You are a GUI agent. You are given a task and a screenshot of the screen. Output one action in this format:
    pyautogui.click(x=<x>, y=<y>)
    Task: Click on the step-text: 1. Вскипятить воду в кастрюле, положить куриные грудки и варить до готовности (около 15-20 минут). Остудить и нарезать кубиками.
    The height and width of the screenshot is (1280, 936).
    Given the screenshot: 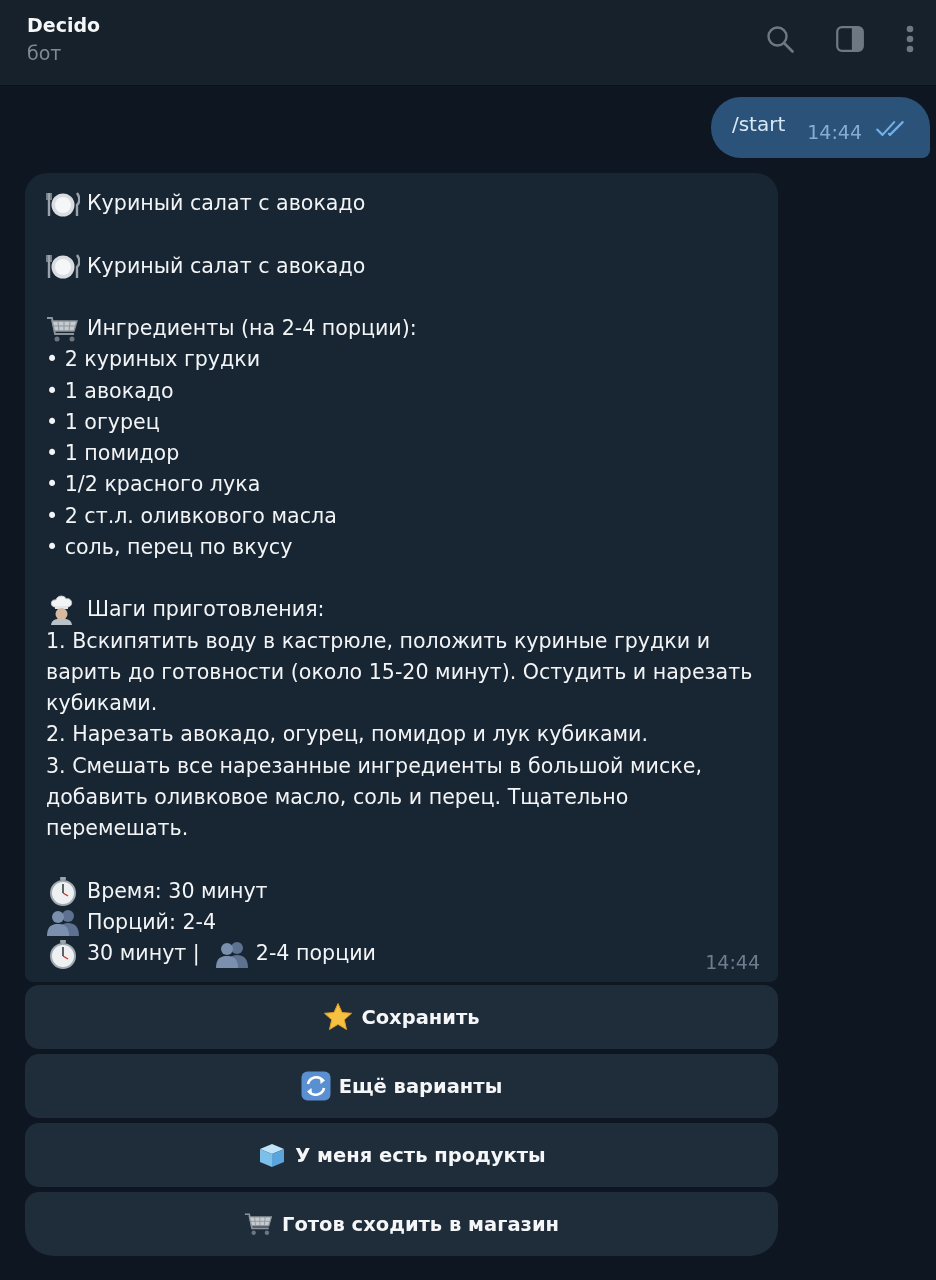 What is the action you would take?
    pyautogui.click(x=400, y=672)
    